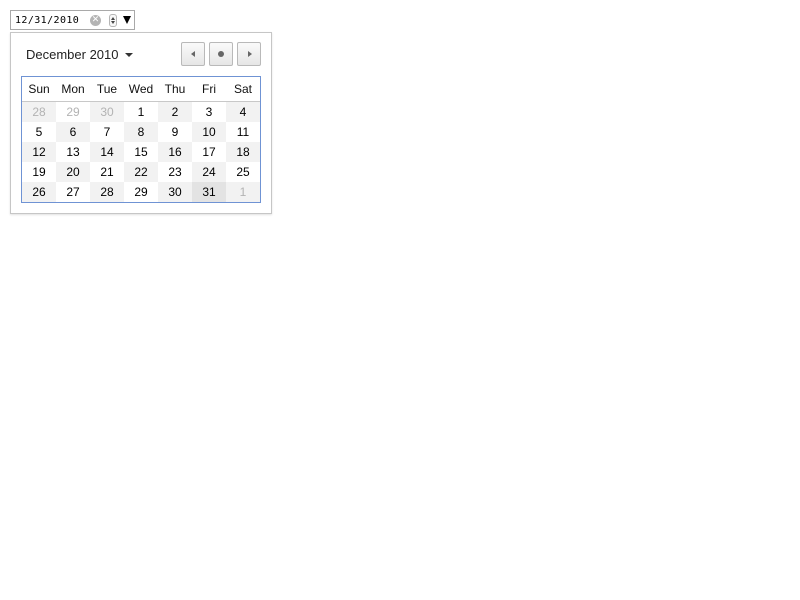 The height and width of the screenshot is (600, 800). Describe the element at coordinates (47, 20) in the screenshot. I see `date-value: 12/31/2010` at that location.